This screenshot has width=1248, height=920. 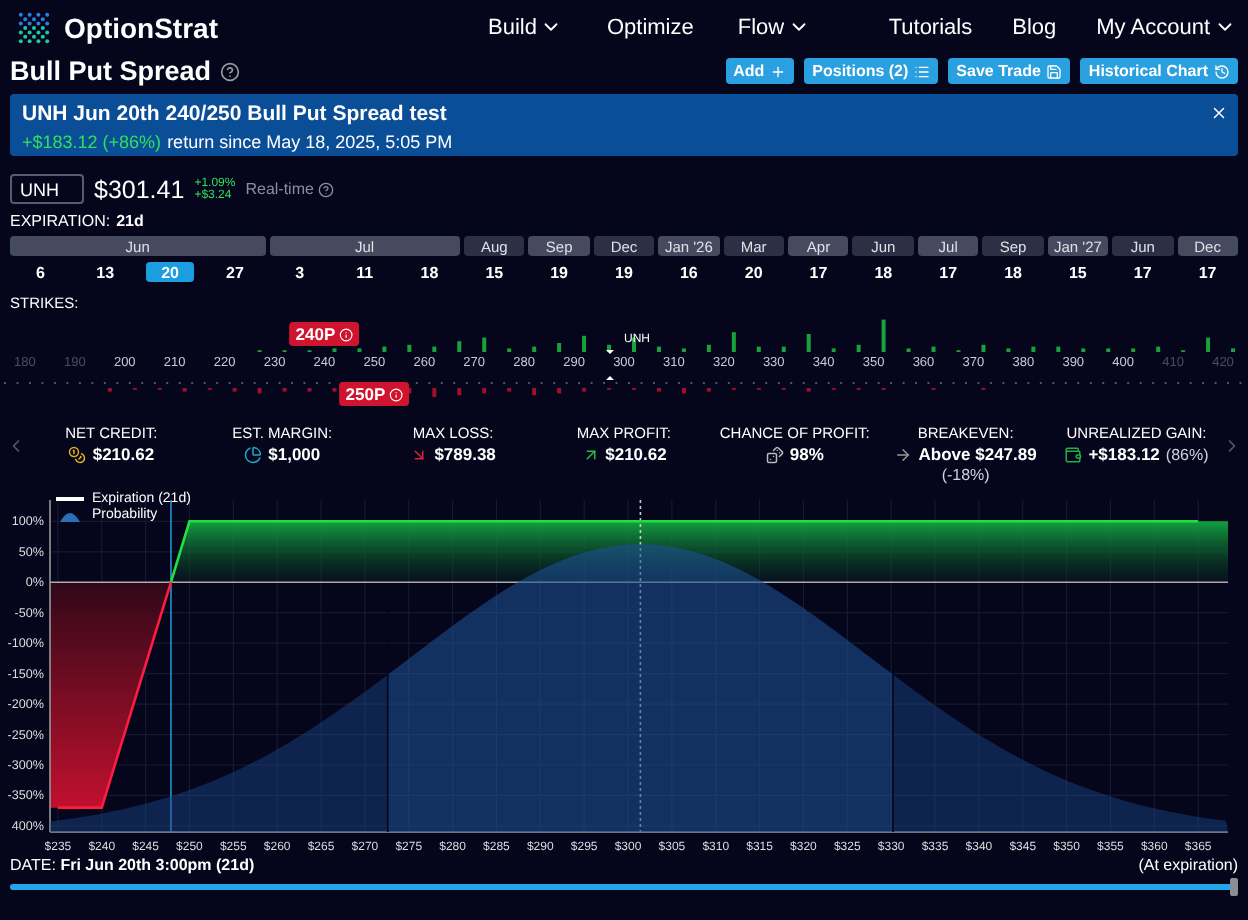 I want to click on expiration-date: 11, so click(x=365, y=272).